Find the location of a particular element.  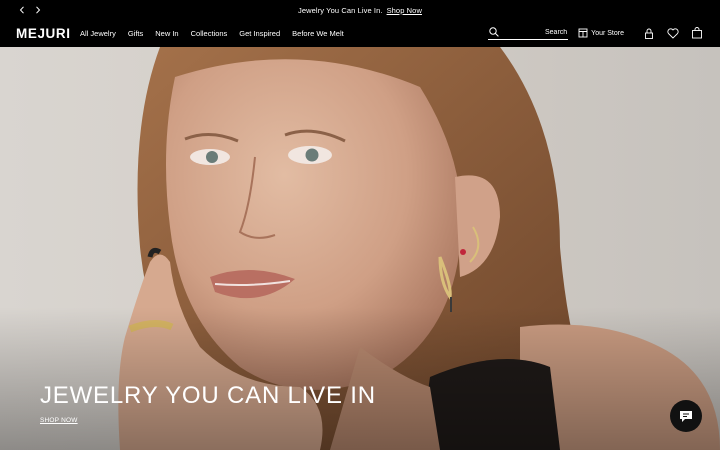

nav-item-collections: Collections is located at coordinates (209, 33).